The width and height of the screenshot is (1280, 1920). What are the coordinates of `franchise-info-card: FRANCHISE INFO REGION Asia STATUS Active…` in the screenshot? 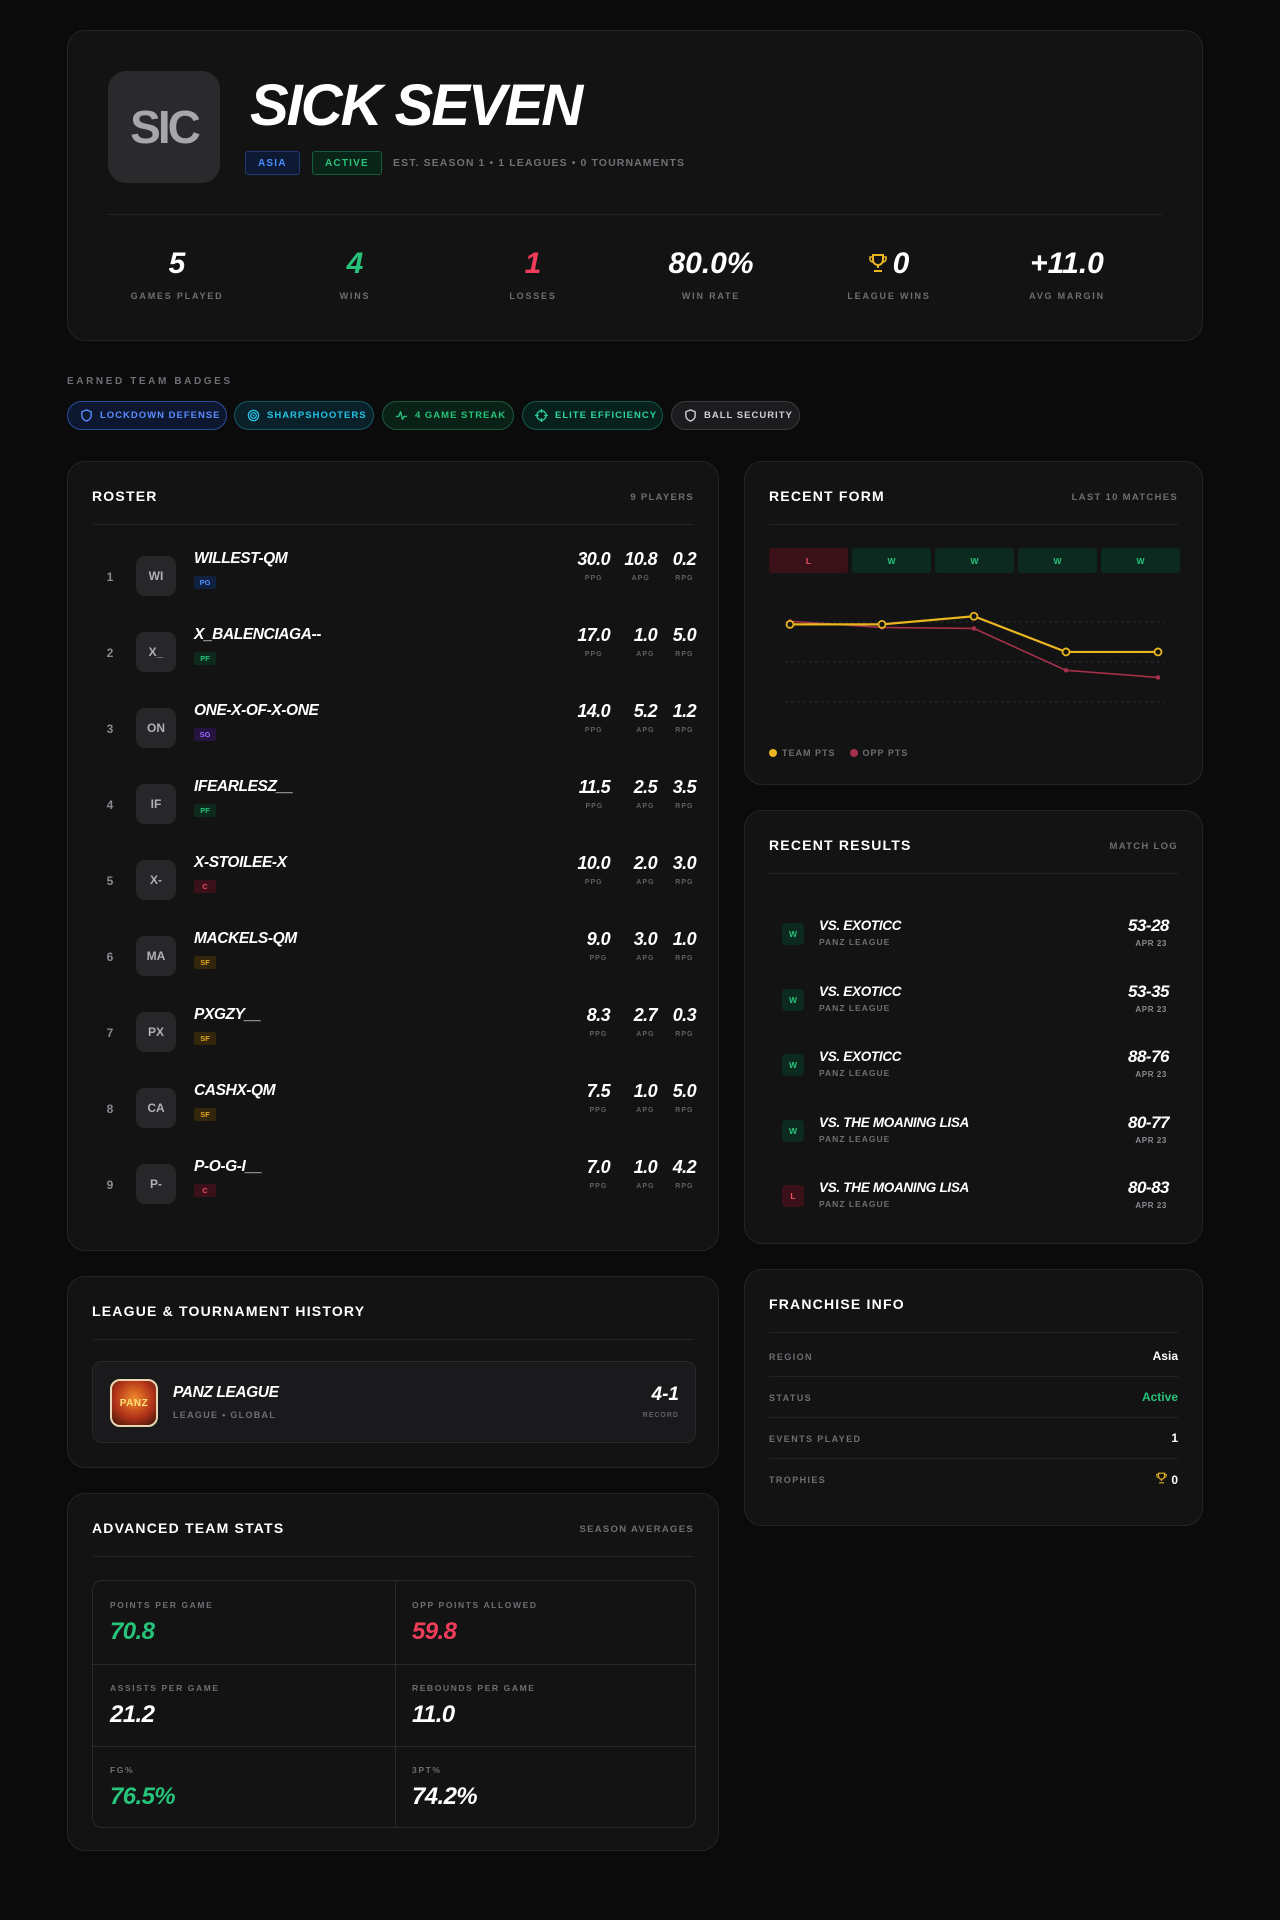 It's located at (973, 1397).